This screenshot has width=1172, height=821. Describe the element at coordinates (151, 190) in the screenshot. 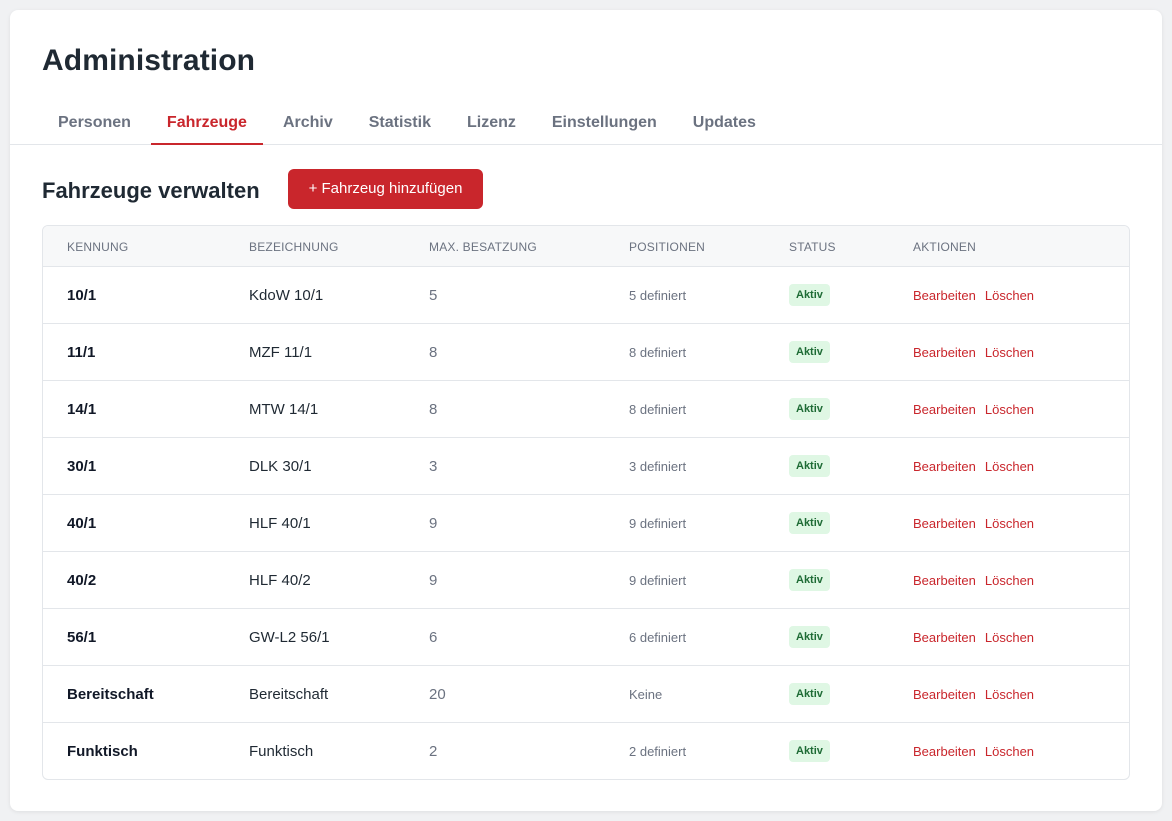

I see `section-title: Fahrzeuge verwalten` at that location.